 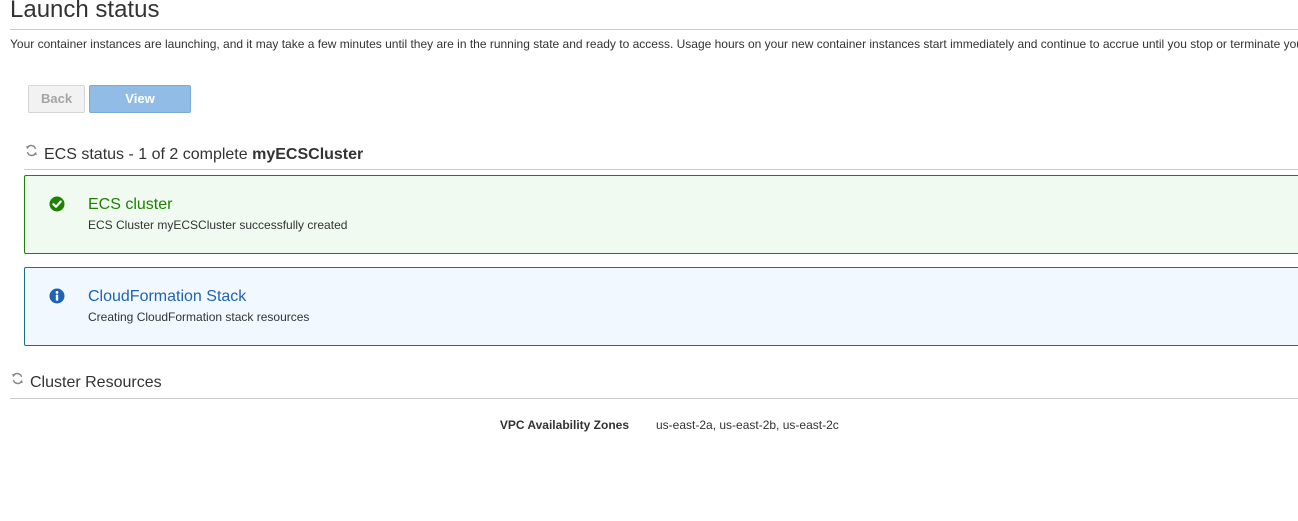 What do you see at coordinates (747, 425) in the screenshot?
I see `vpc-availability-zones-value: us-east-2a, us-east-2b, us-east-2c` at bounding box center [747, 425].